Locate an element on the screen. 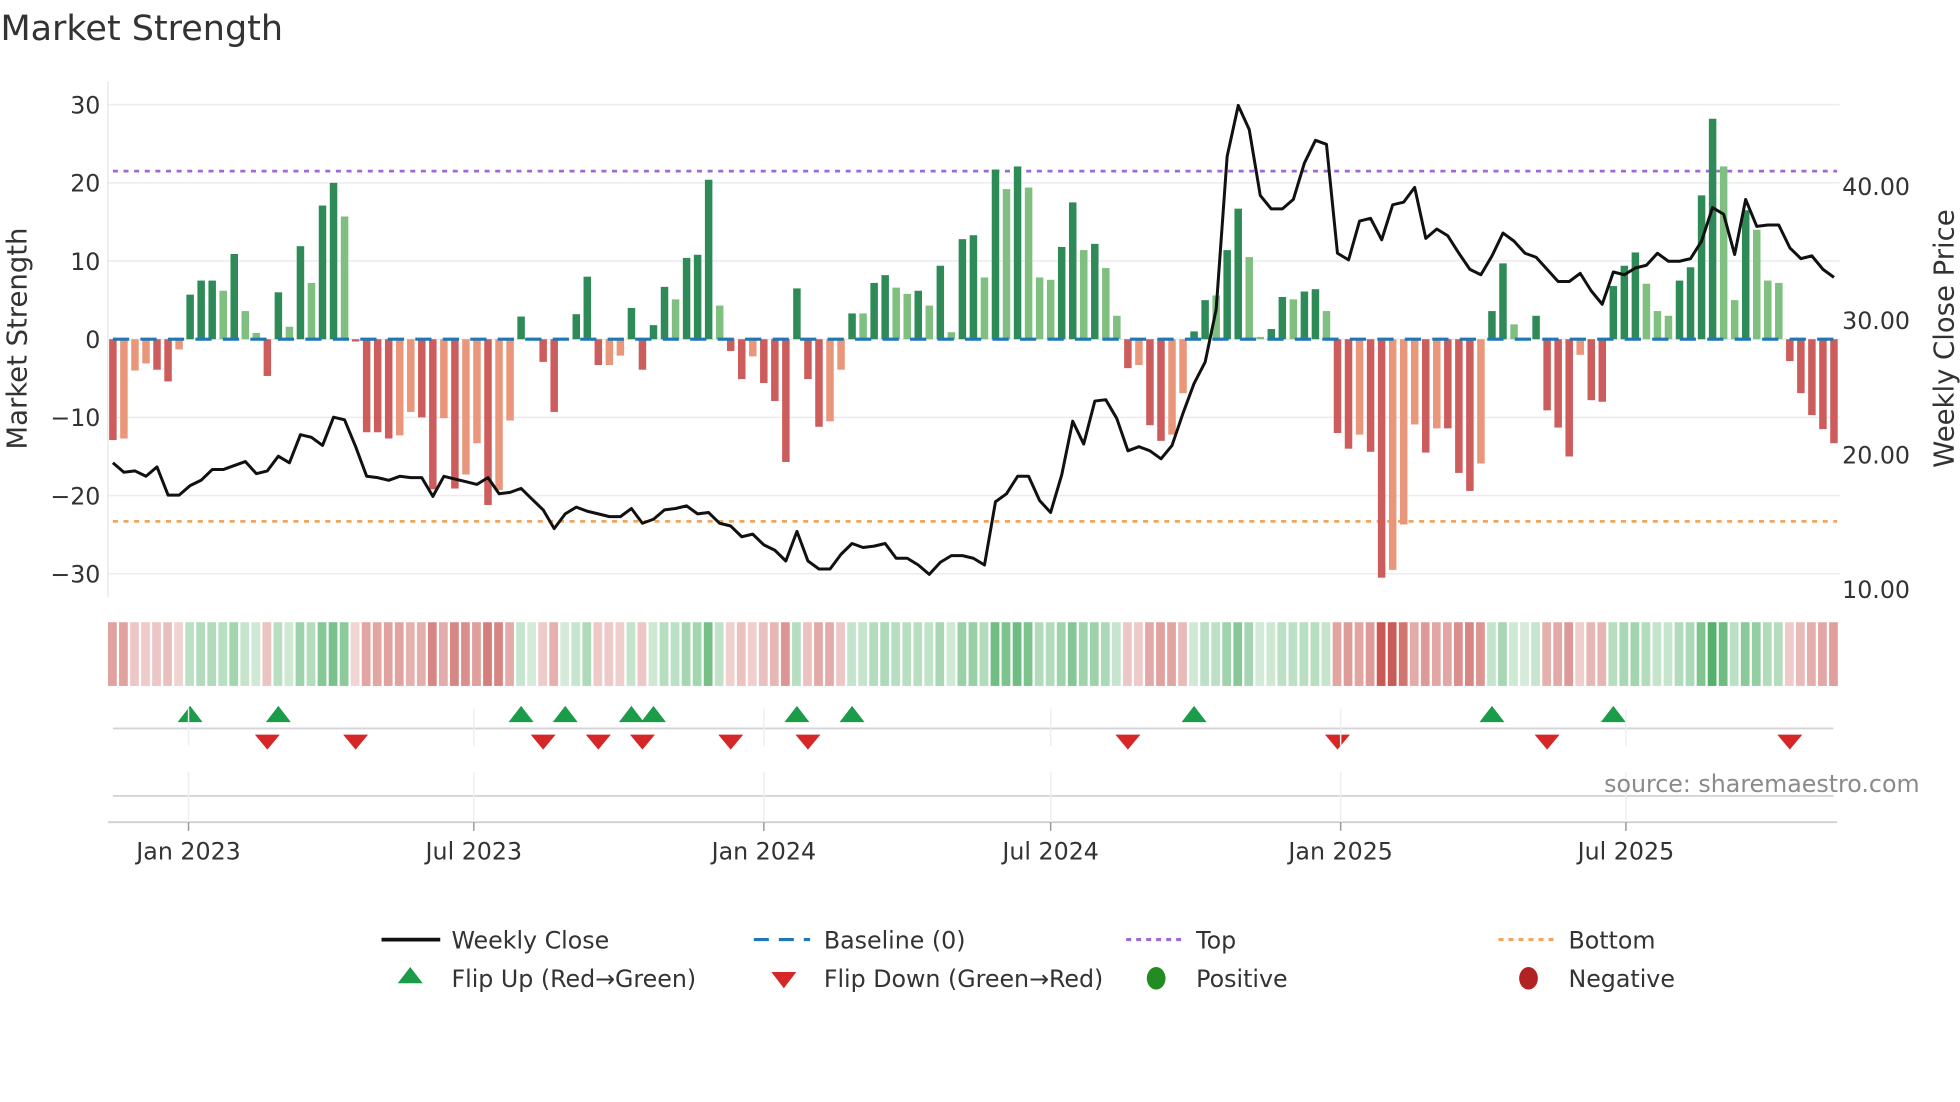 Image resolution: width=1960 pixels, height=1102 pixels. right-tick-label: 20.00 is located at coordinates (1876, 456).